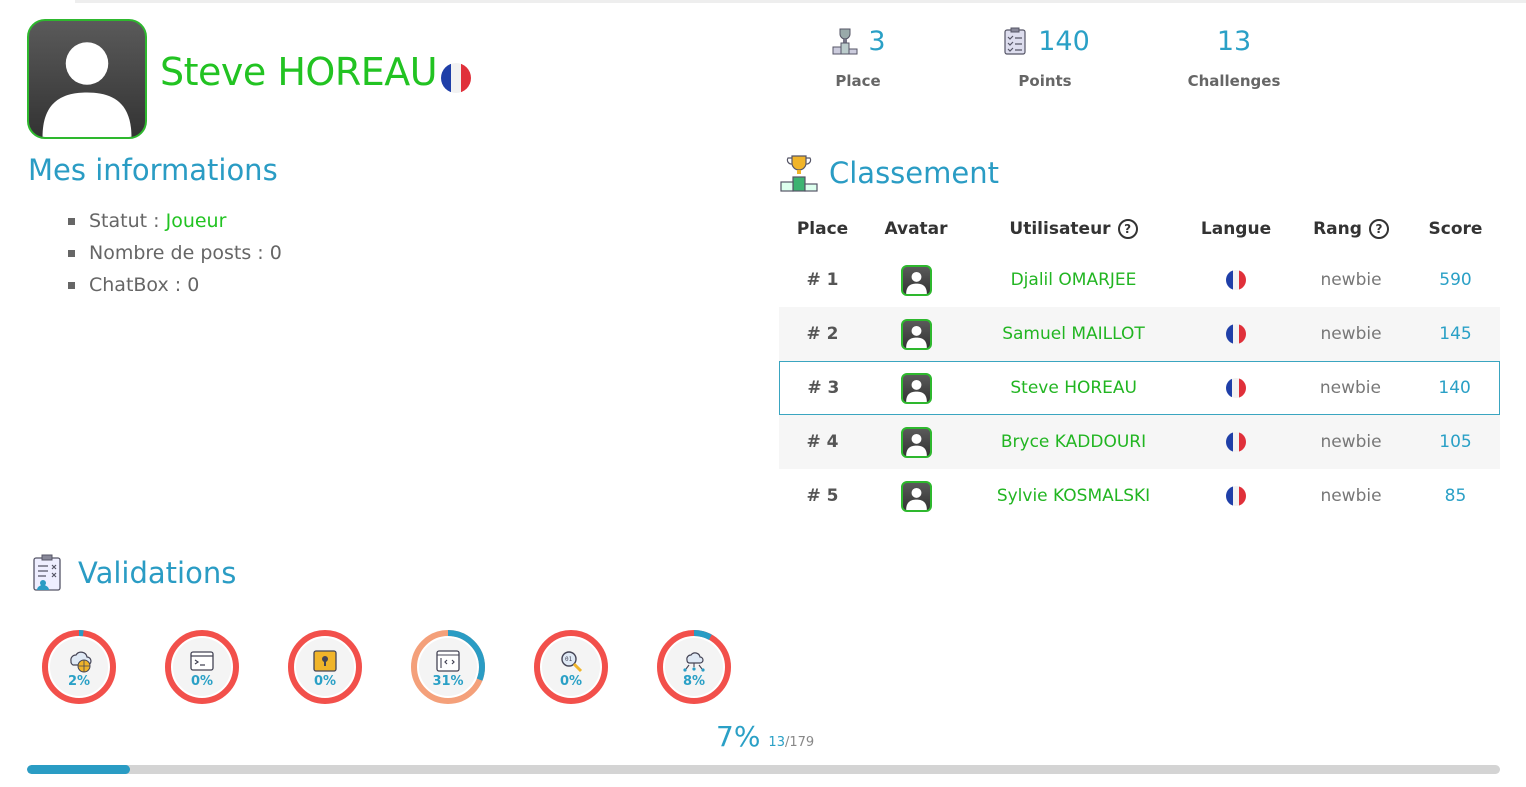 The image size is (1526, 787). Describe the element at coordinates (1455, 280) in the screenshot. I see `row-score: 590` at that location.